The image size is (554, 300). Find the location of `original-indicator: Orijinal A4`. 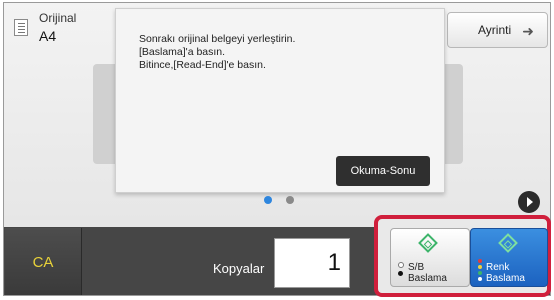

original-indicator: Orijinal A4 is located at coordinates (54, 28).